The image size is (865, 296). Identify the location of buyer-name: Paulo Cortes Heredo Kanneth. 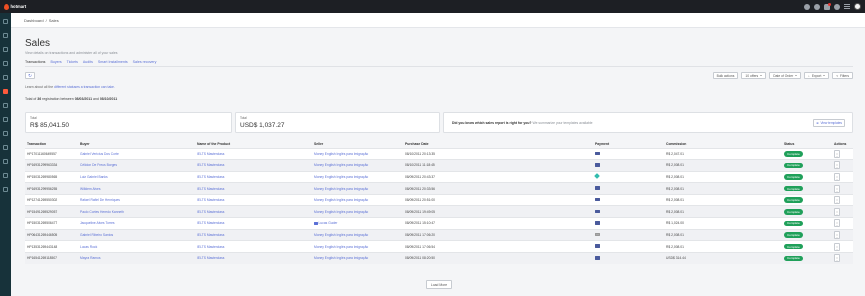
(136, 212).